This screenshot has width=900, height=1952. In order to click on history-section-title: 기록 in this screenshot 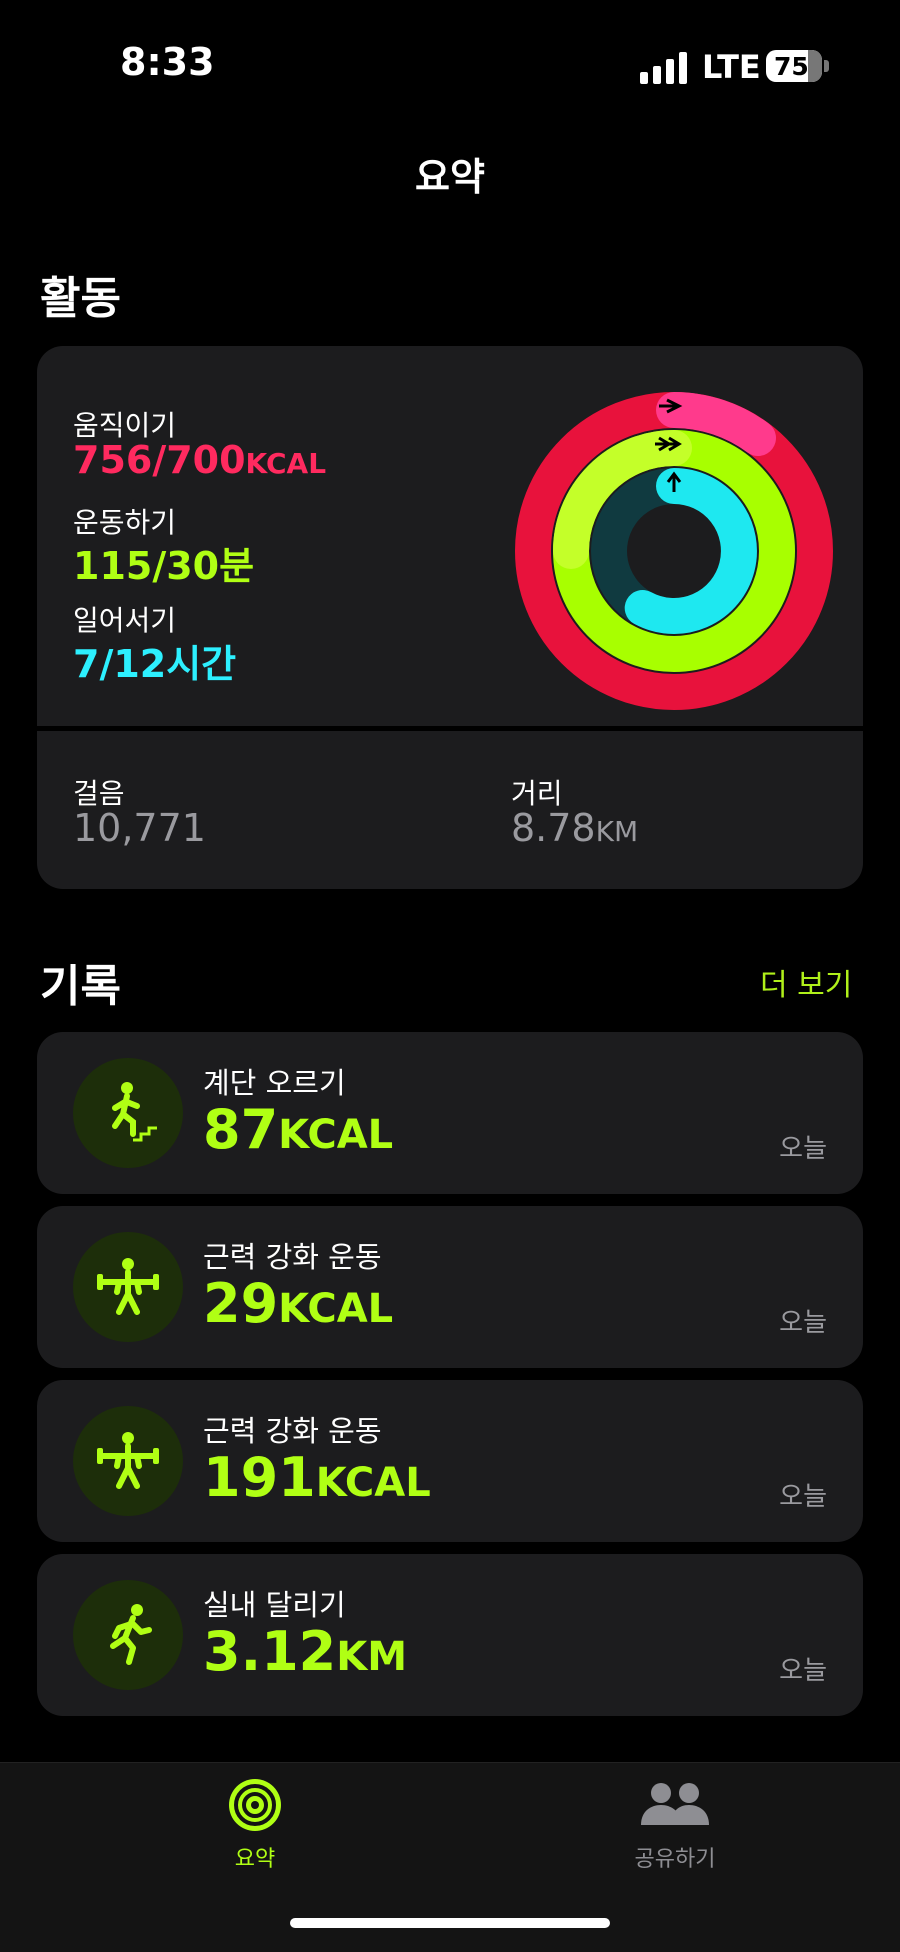, I will do `click(80, 986)`.